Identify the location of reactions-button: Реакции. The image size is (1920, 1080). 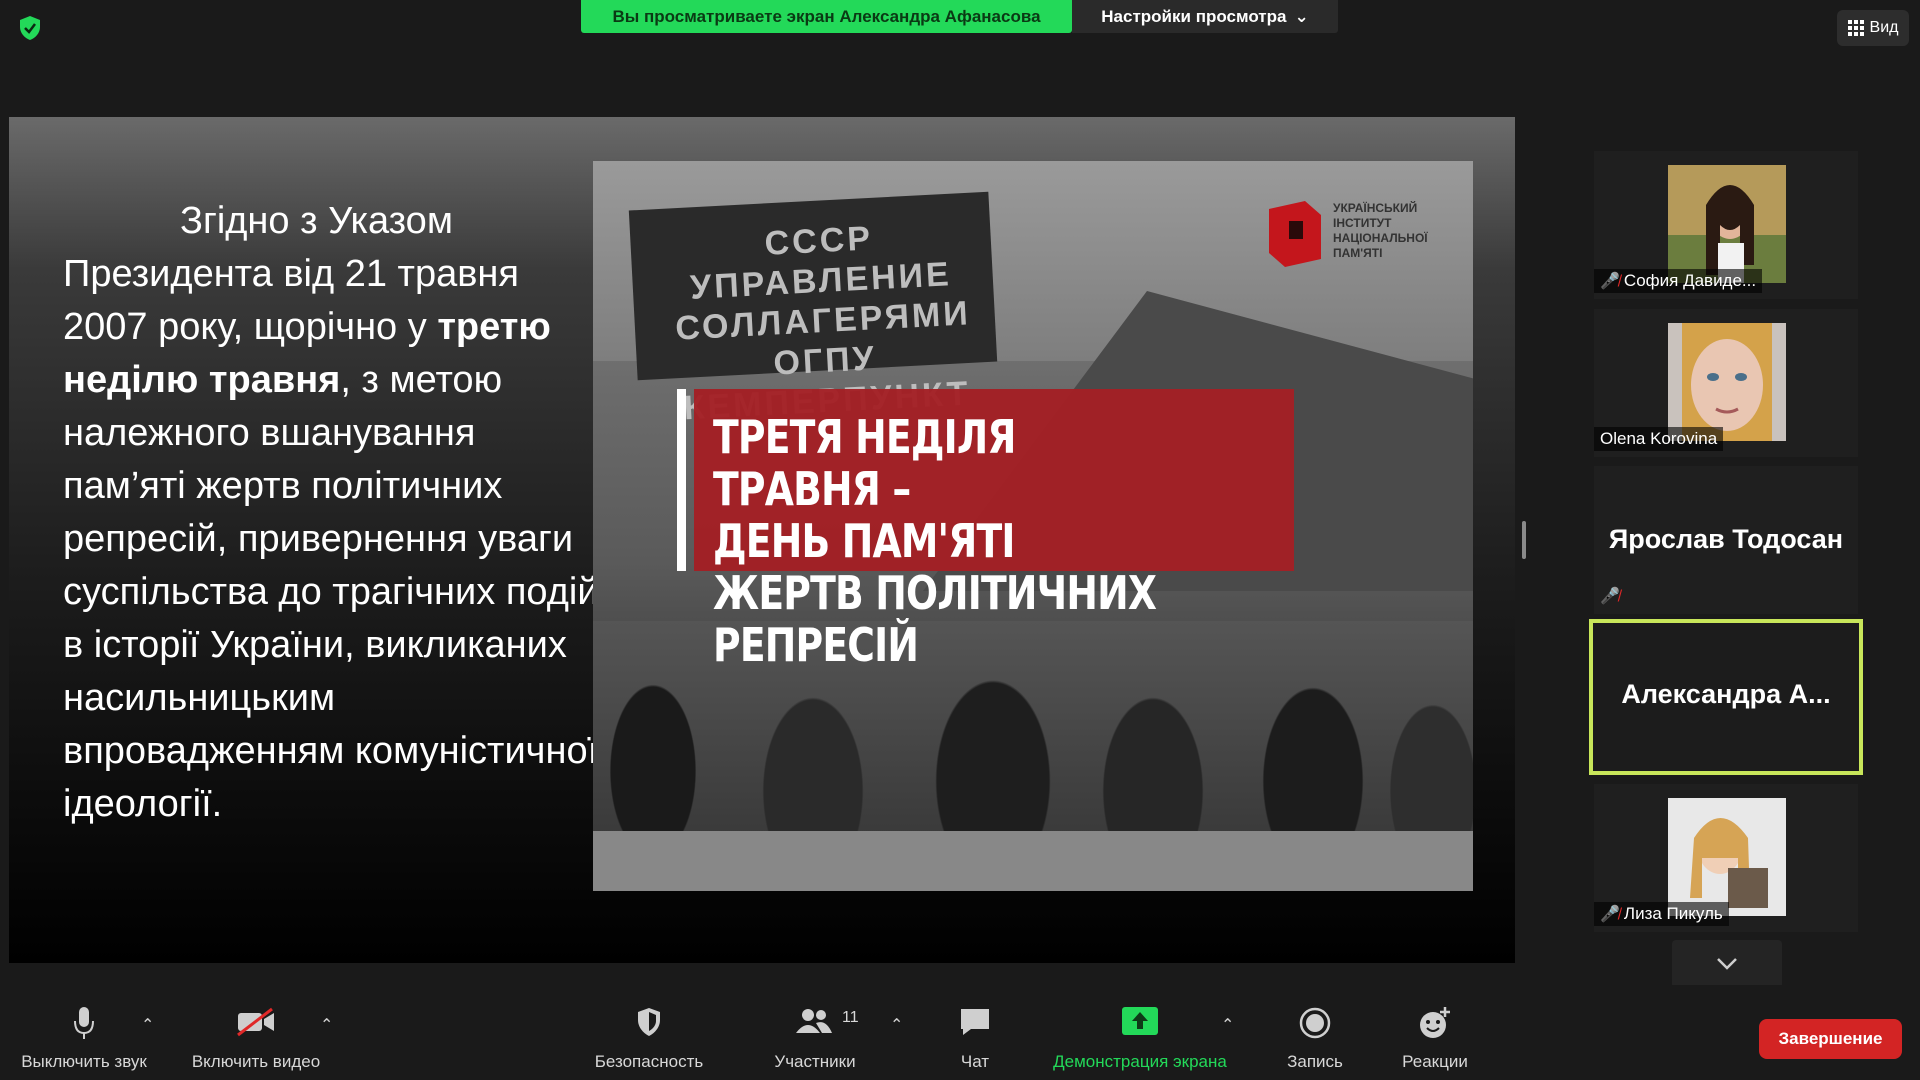
(1435, 1032).